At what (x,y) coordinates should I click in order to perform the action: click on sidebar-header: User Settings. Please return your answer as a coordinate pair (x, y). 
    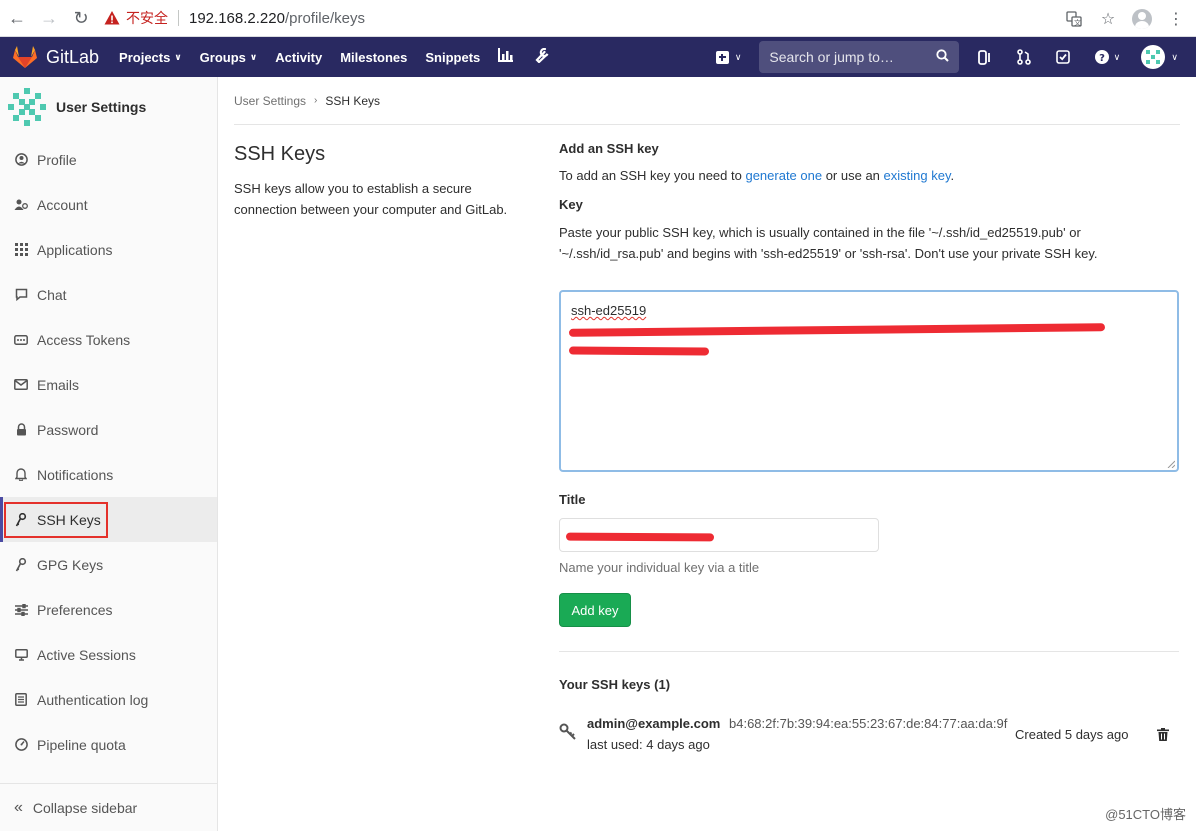
    Looking at the image, I should click on (108, 107).